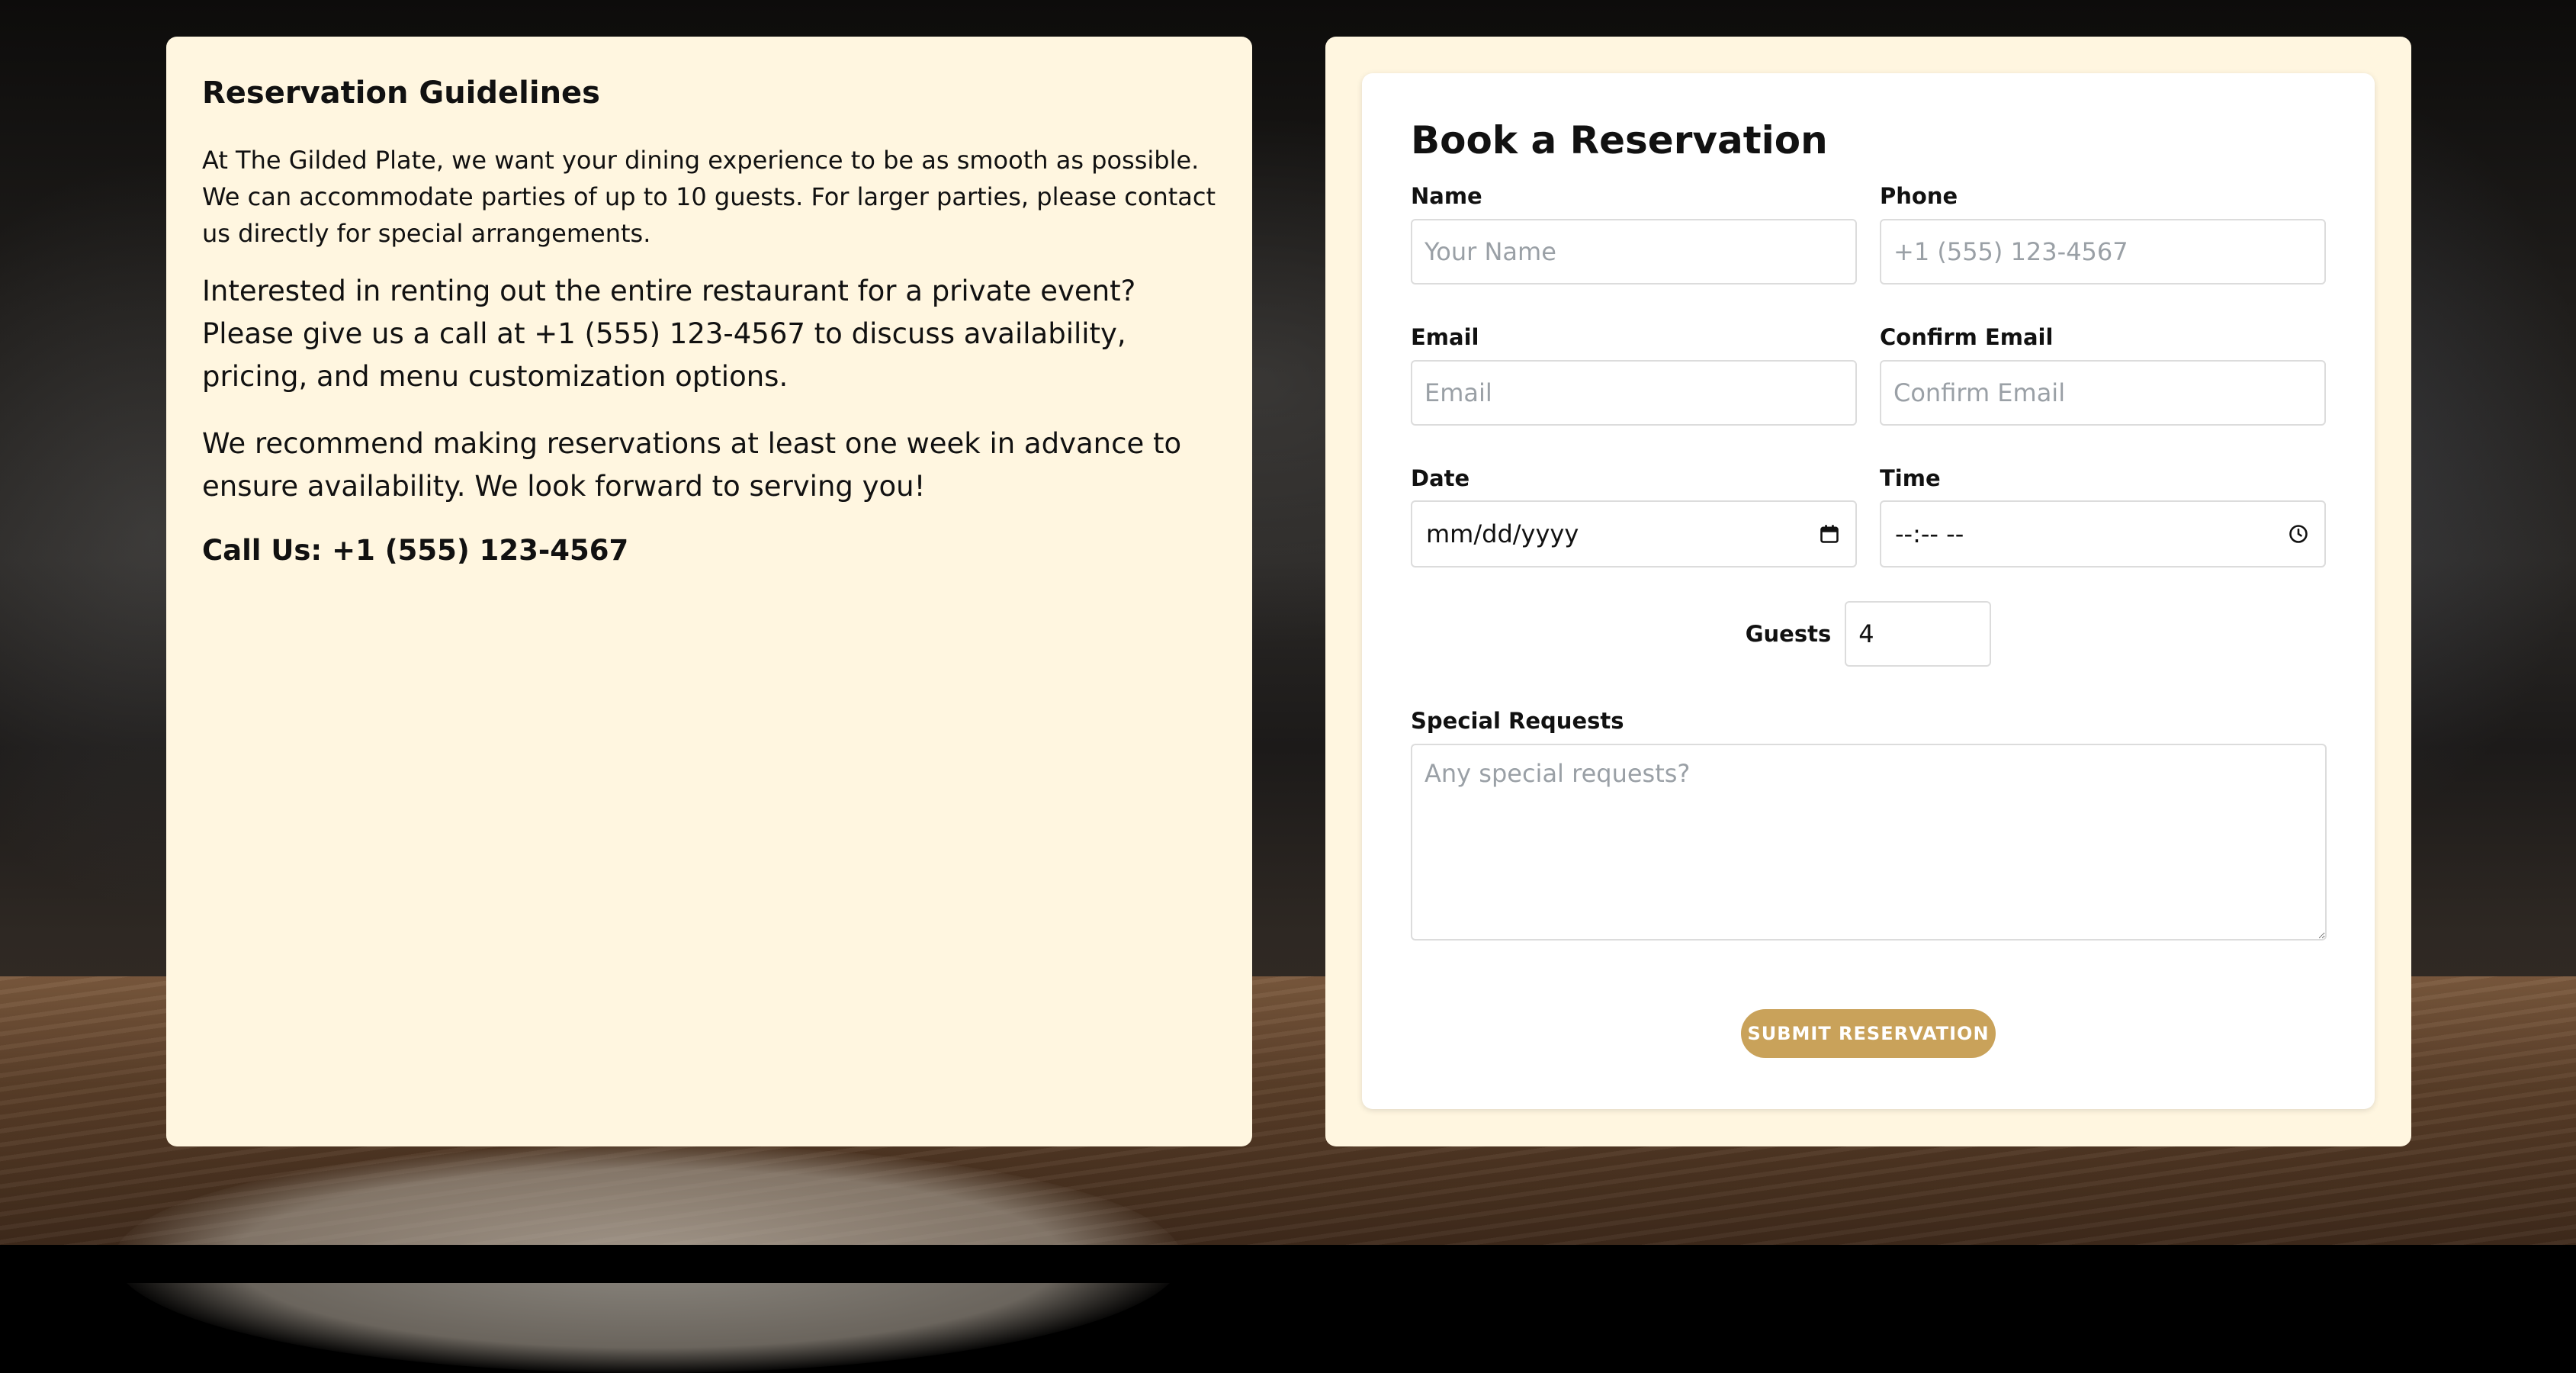 The image size is (2576, 1373). I want to click on special-requests-group: Special Requests, so click(1869, 824).